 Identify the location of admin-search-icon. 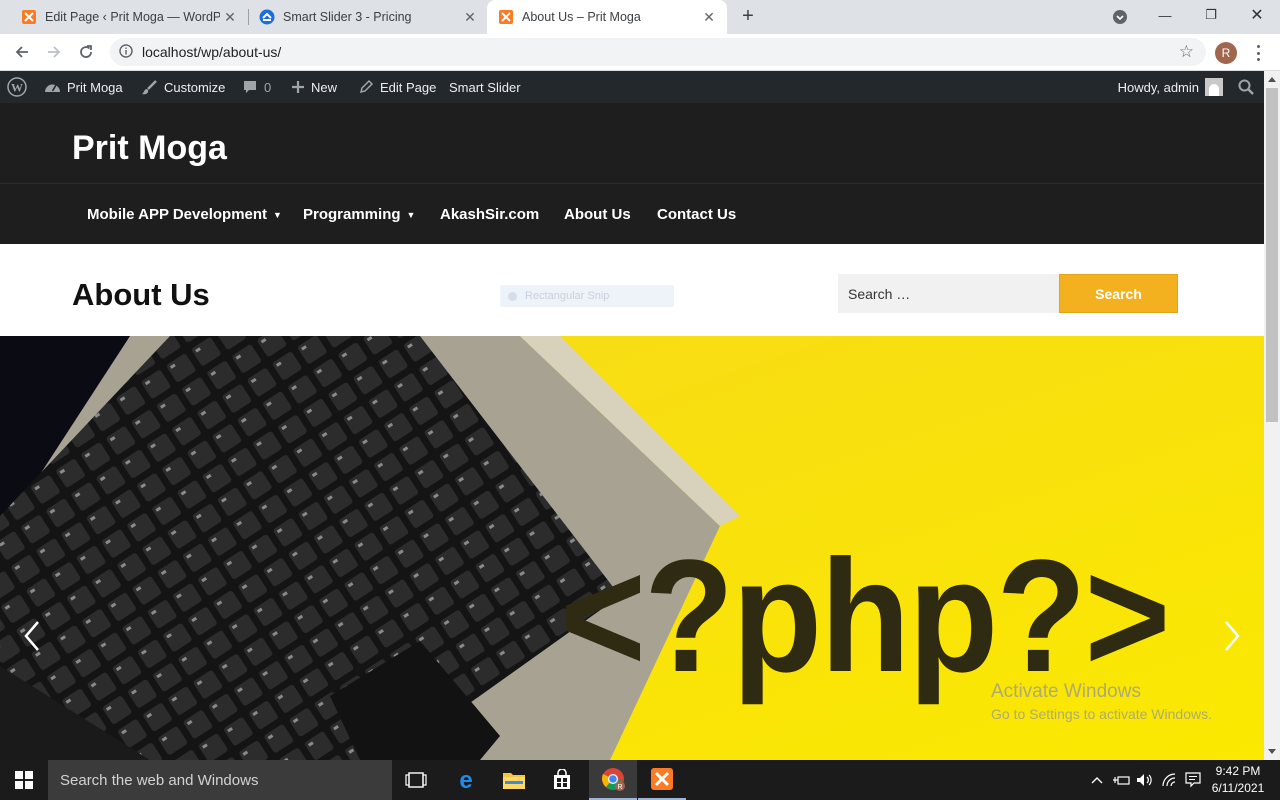
(1246, 87).